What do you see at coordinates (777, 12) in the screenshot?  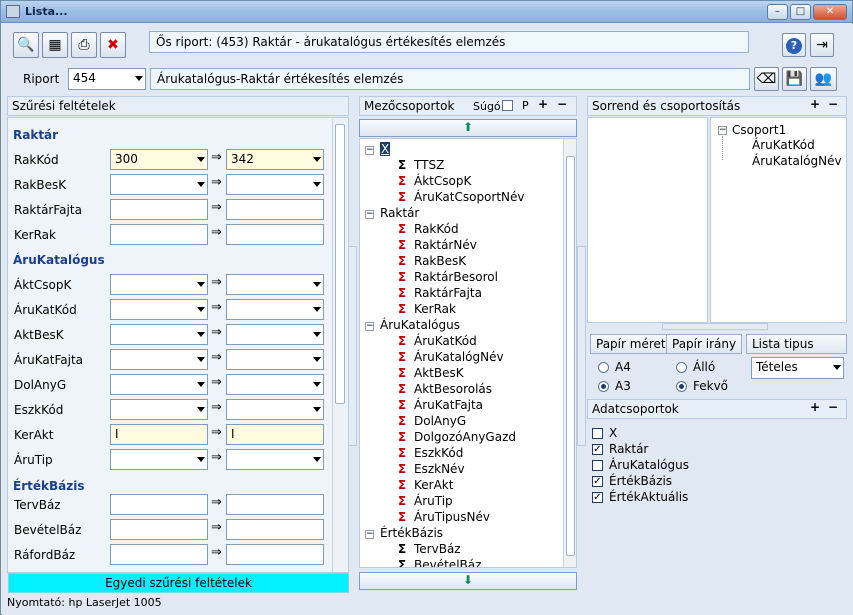 I see `minimize-button: –` at bounding box center [777, 12].